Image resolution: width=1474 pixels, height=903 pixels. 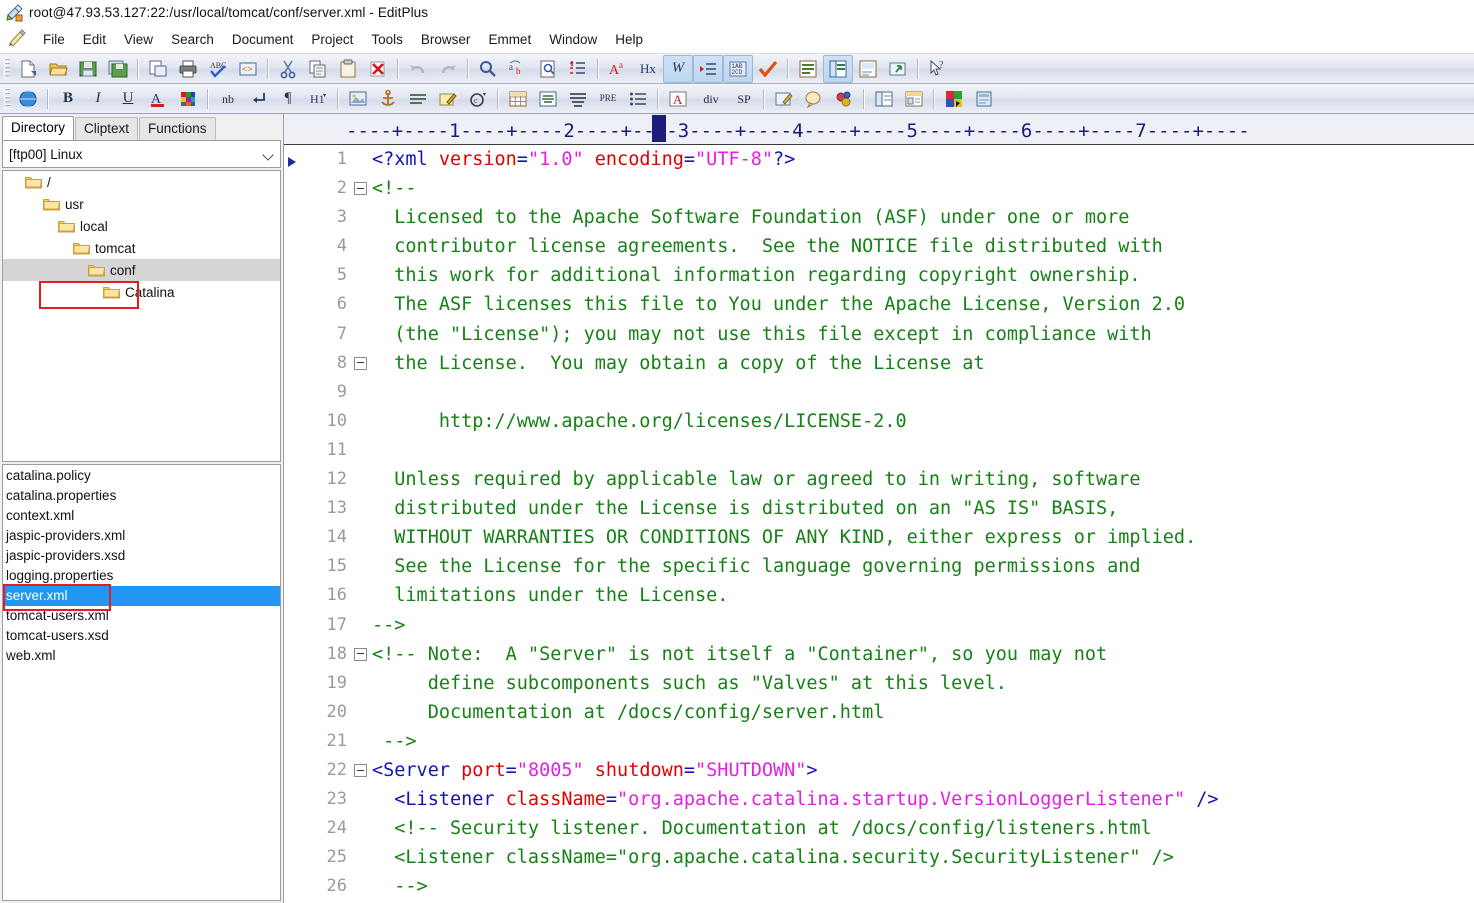 What do you see at coordinates (984, 99) in the screenshot?
I see `preview-panel-icon` at bounding box center [984, 99].